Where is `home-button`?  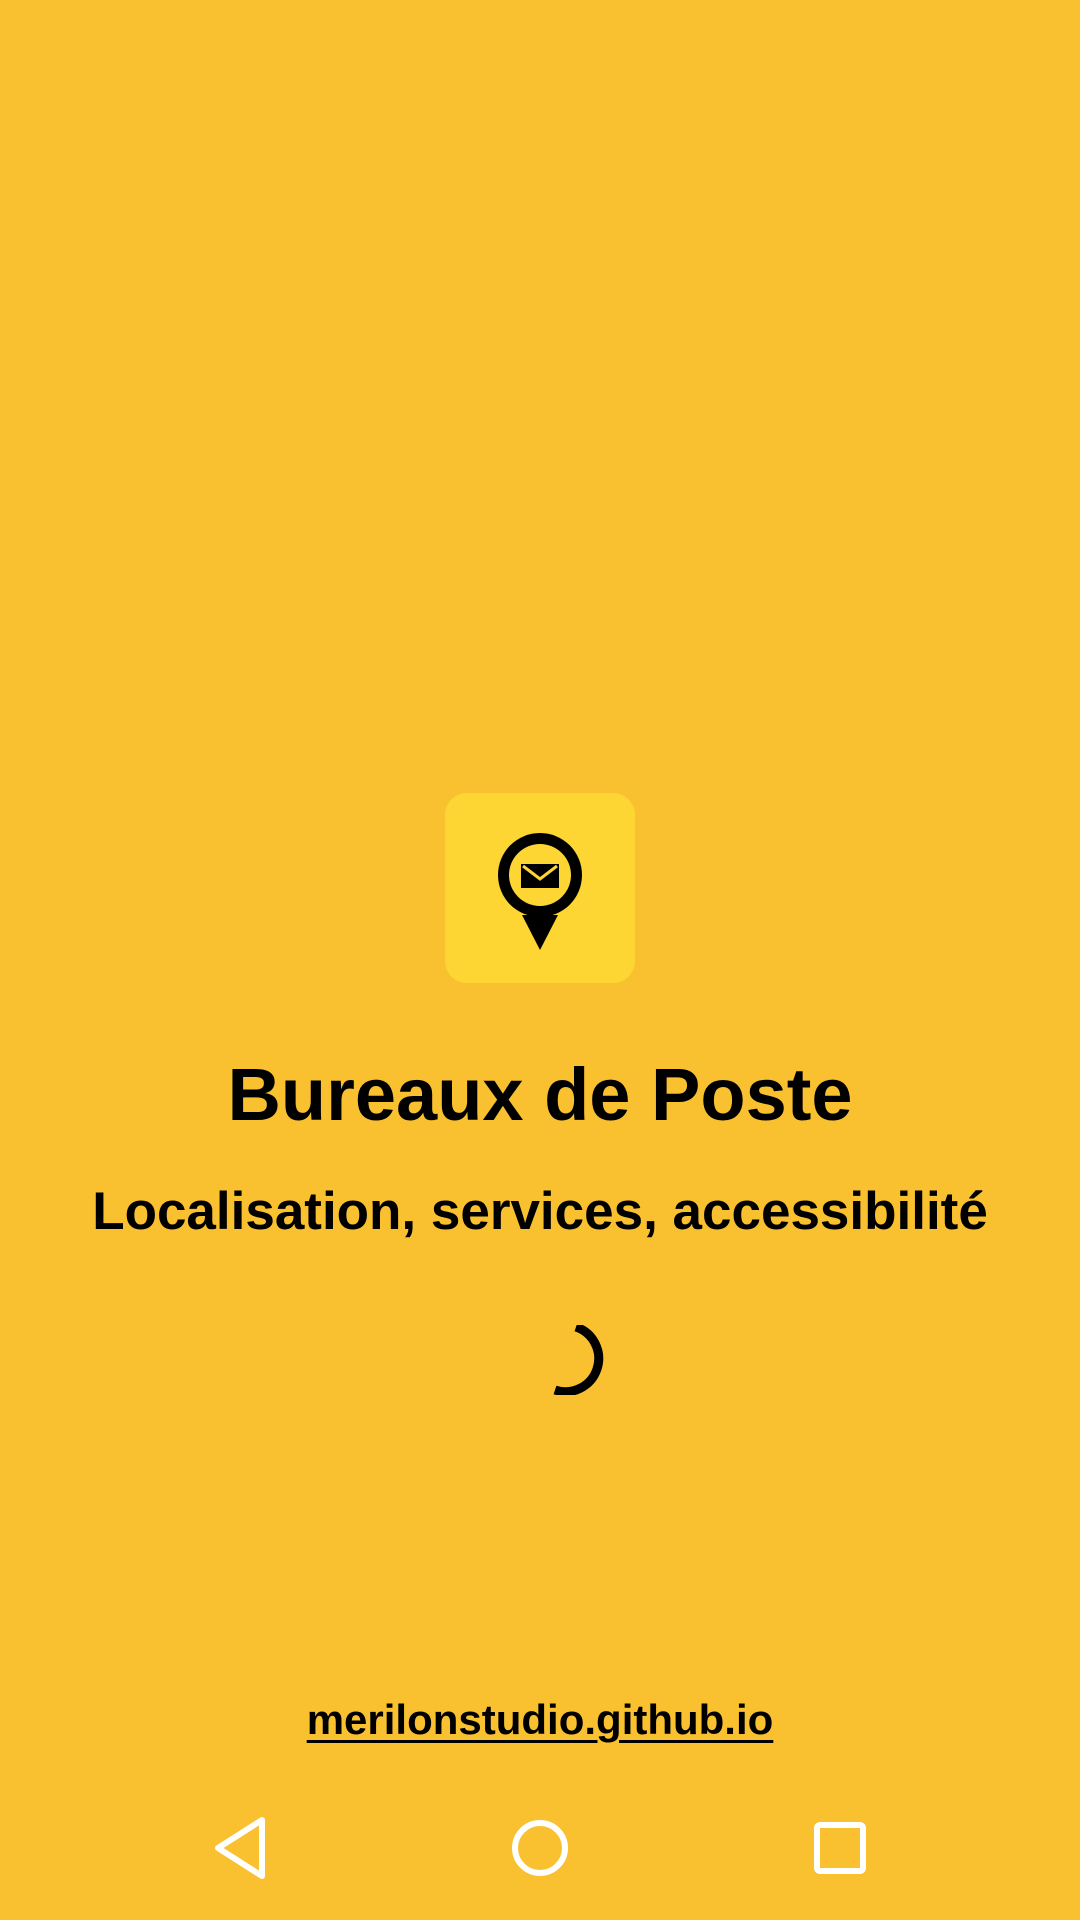 home-button is located at coordinates (540, 1848).